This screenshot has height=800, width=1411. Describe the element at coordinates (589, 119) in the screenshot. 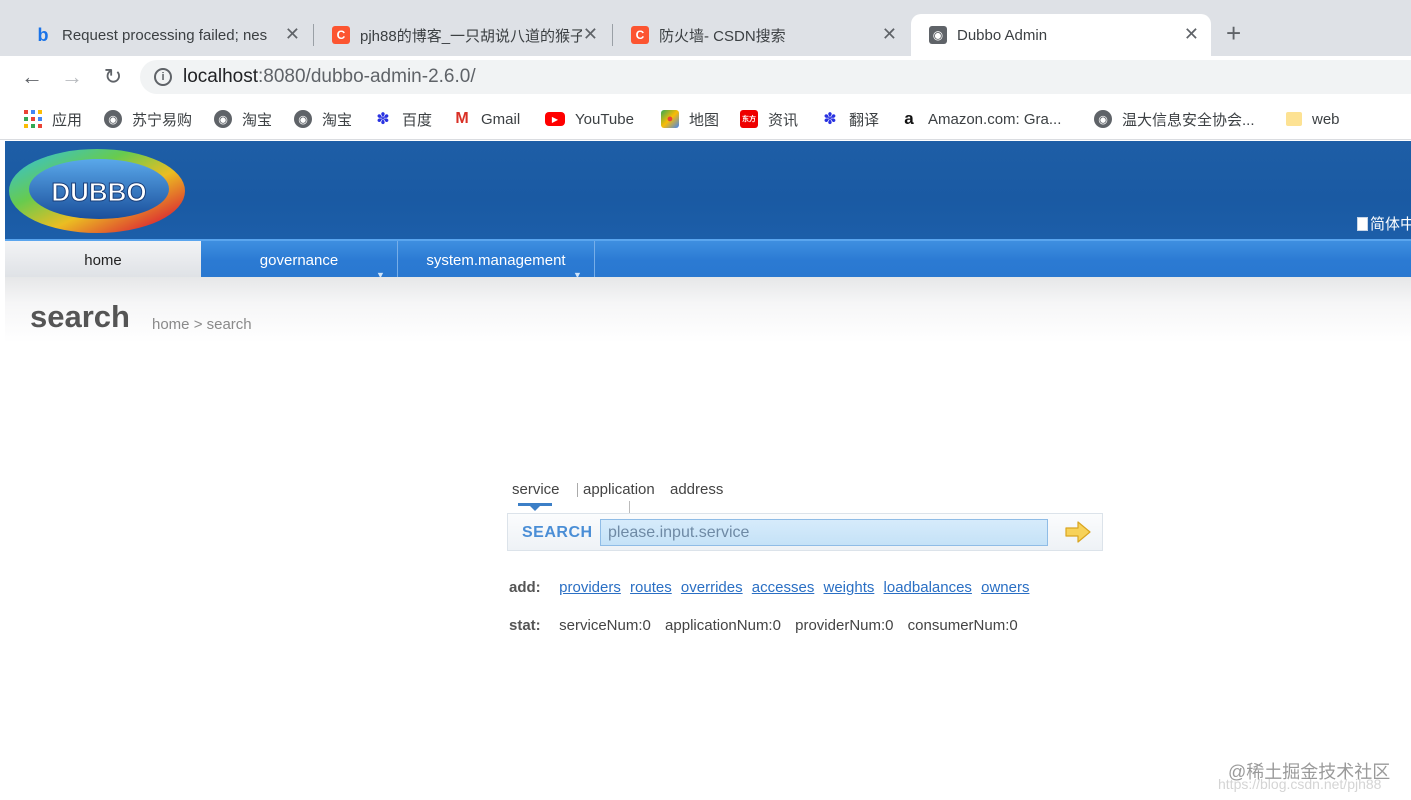

I see `bookmark-item: ▶ YouTube` at that location.